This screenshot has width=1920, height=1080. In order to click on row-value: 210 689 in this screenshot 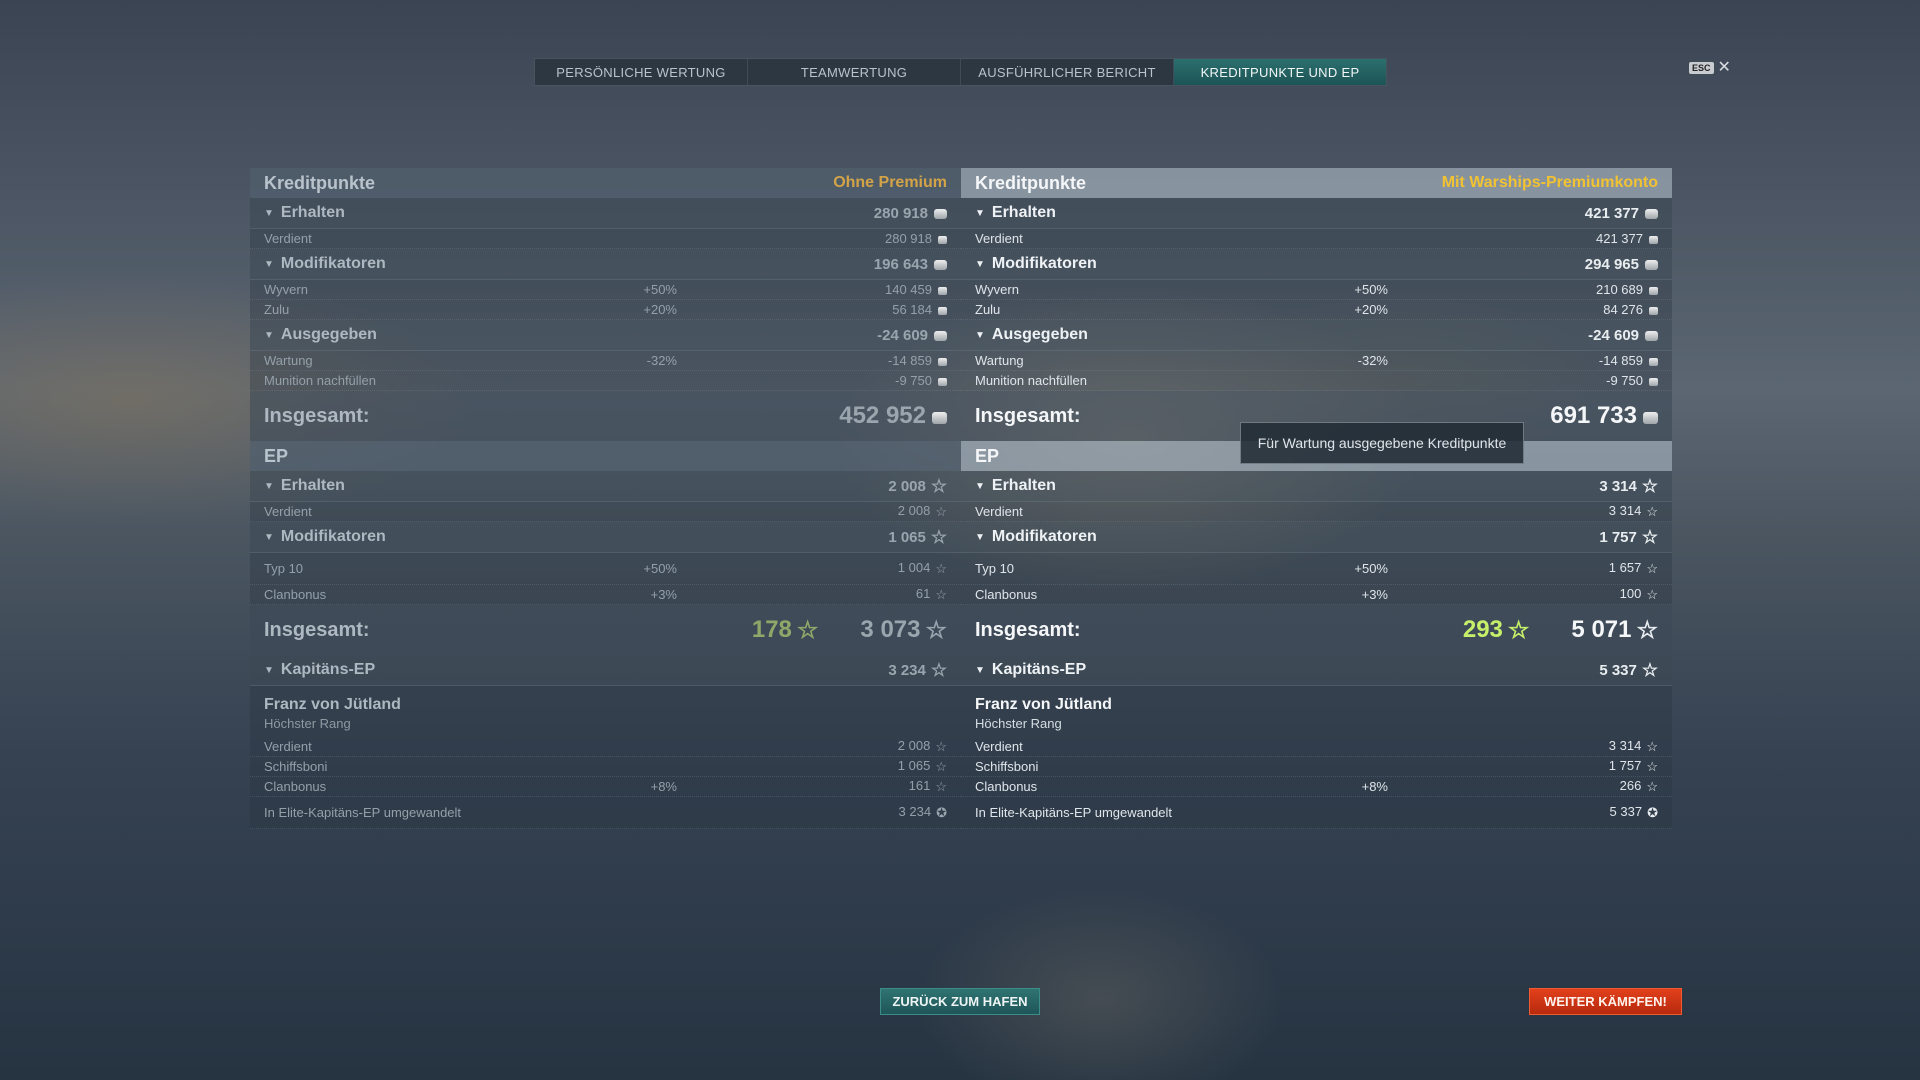, I will do `click(1619, 289)`.